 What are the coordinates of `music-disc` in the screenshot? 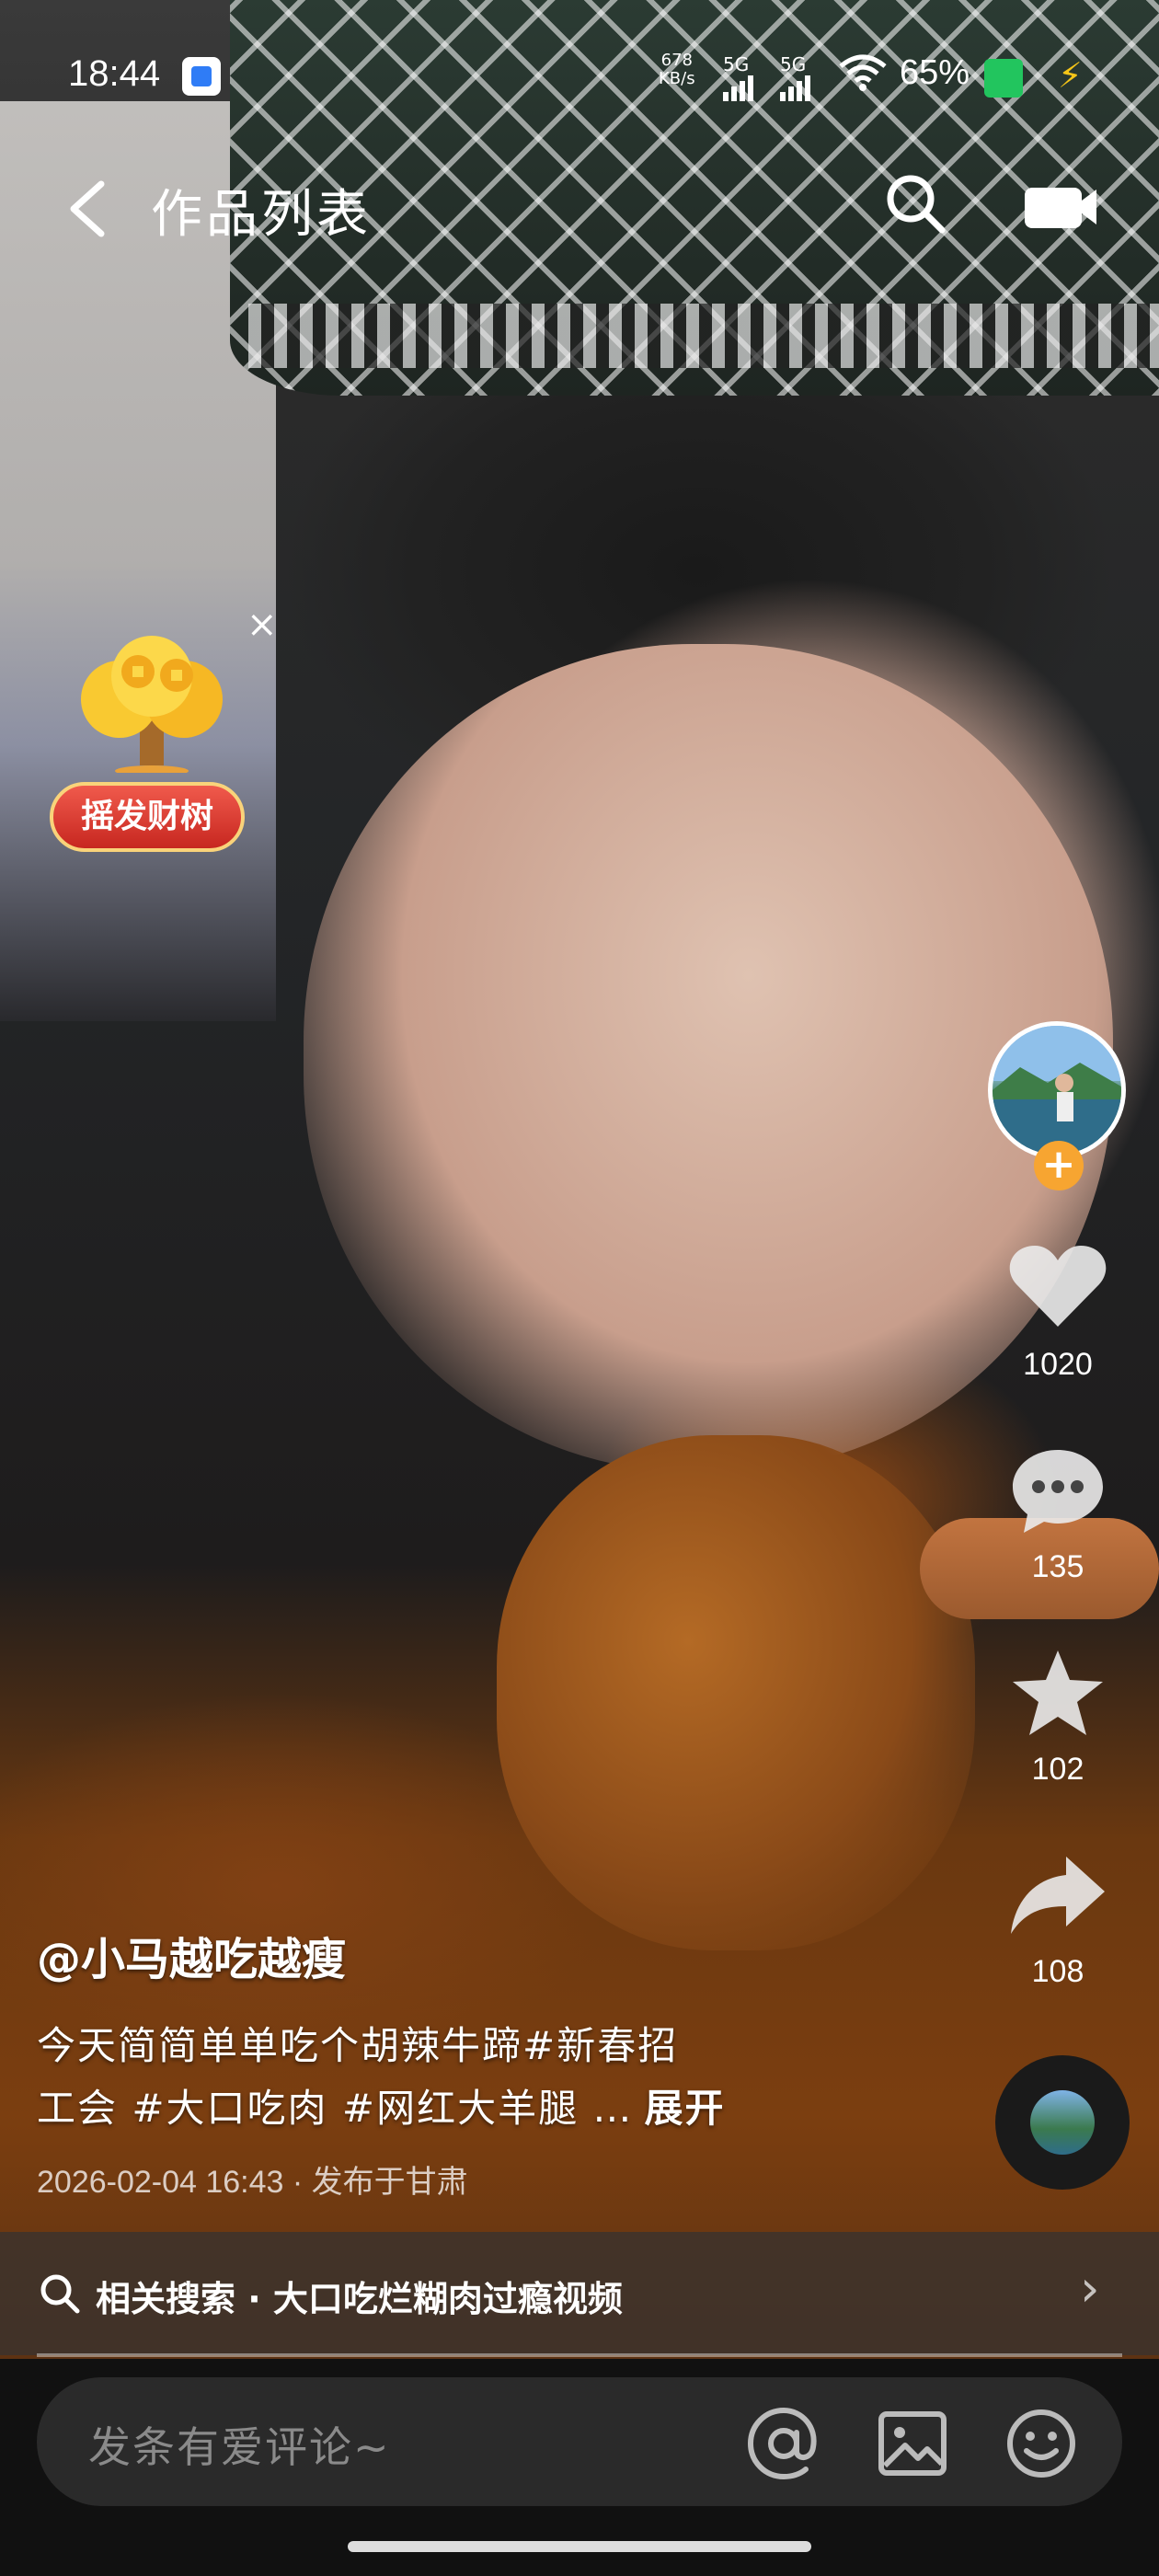 It's located at (1062, 2122).